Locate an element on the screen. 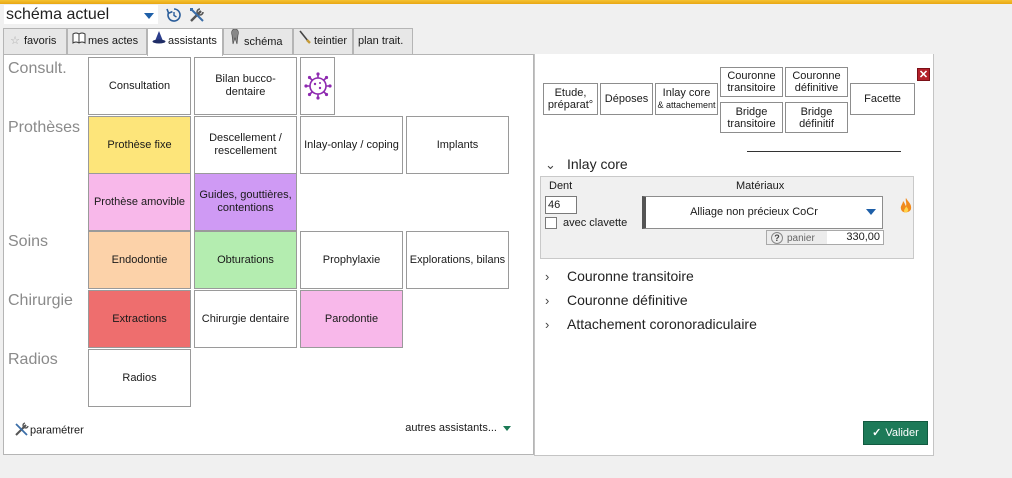 The image size is (1012, 478). star-icon: ☆ is located at coordinates (15, 41).